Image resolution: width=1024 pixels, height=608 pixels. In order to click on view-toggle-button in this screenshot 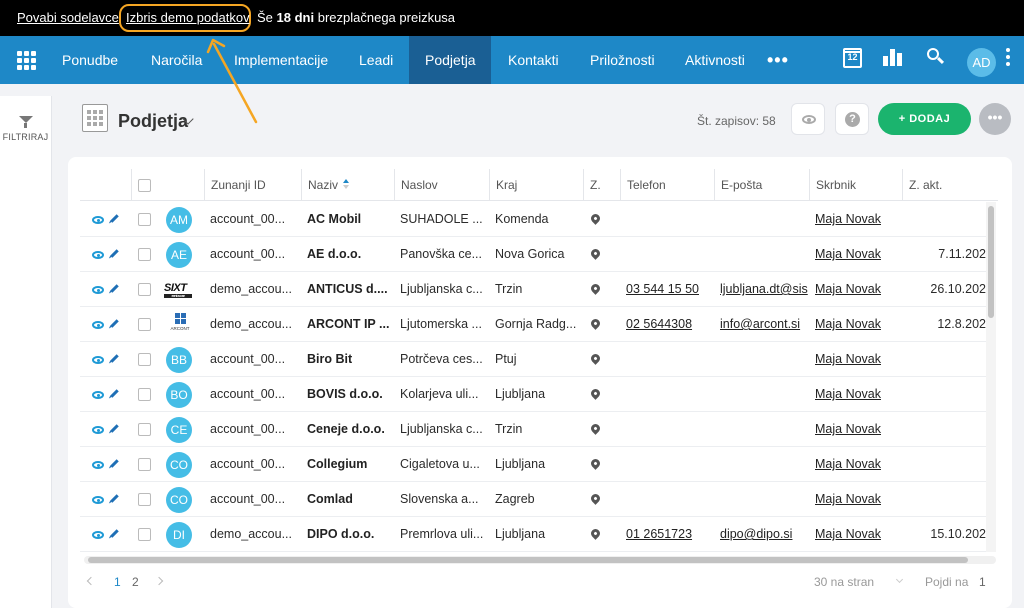, I will do `click(808, 119)`.